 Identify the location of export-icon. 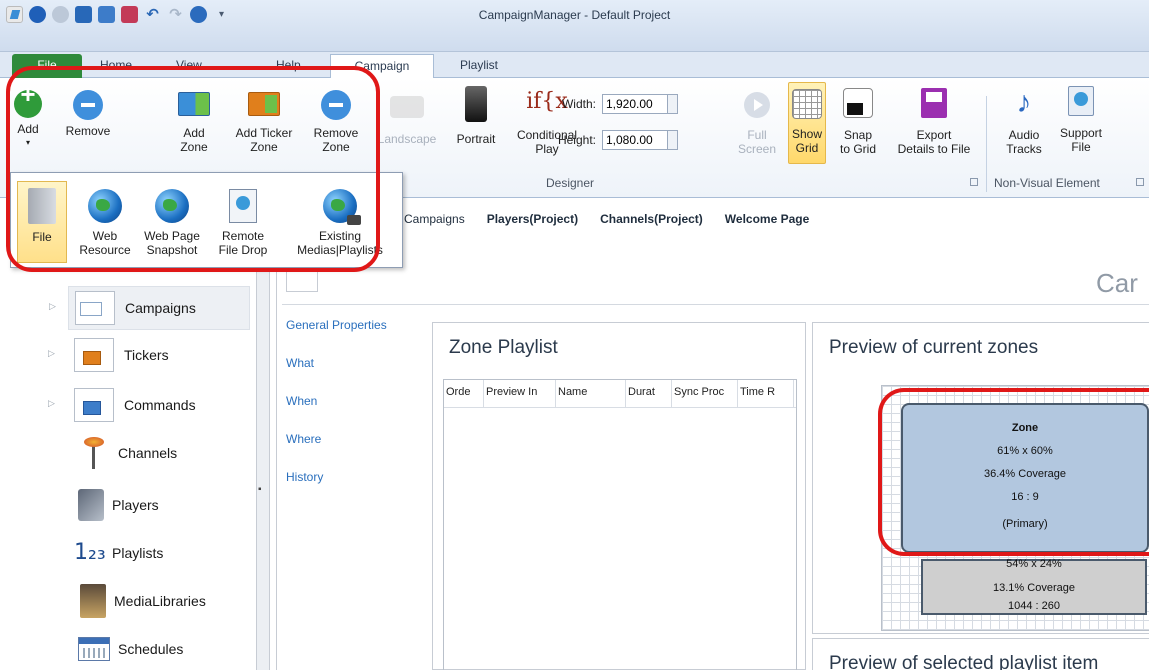
(934, 103).